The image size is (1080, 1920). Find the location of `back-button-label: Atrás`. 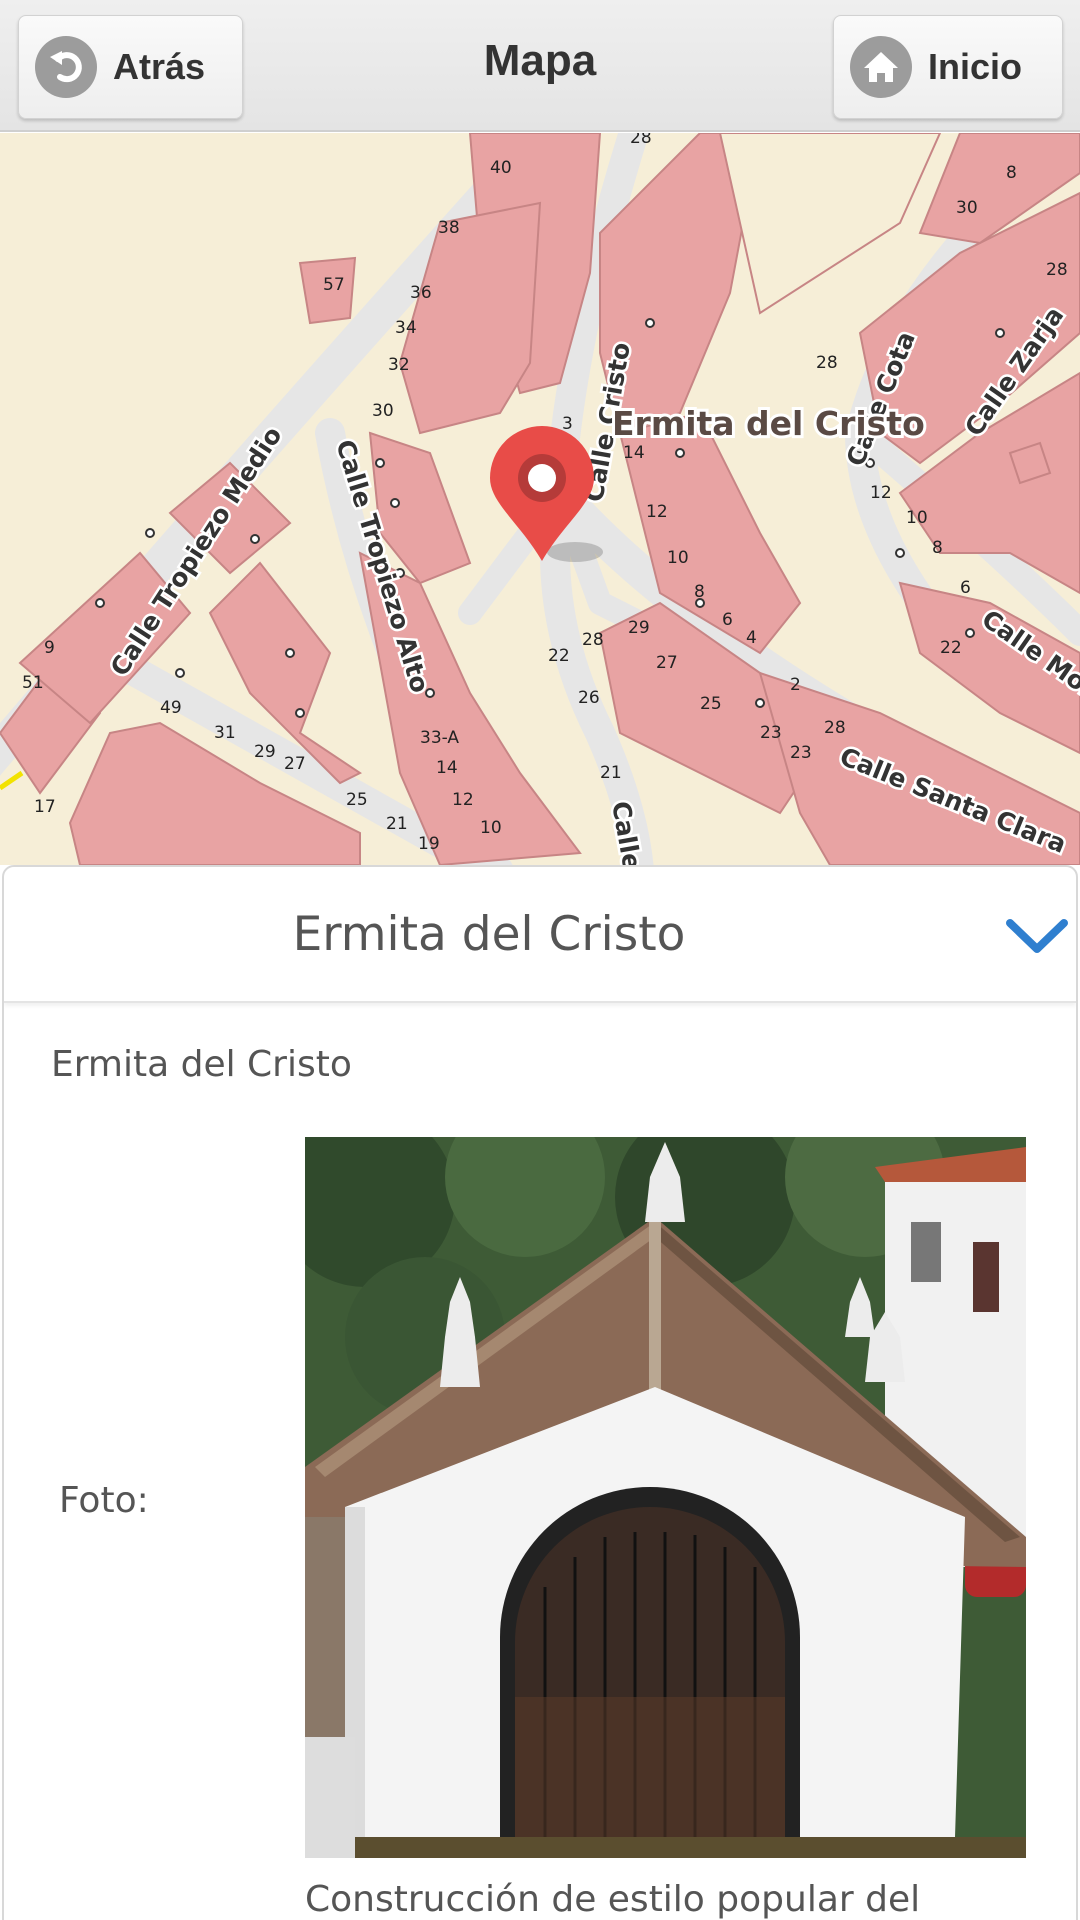

back-button-label: Atrás is located at coordinates (159, 66).